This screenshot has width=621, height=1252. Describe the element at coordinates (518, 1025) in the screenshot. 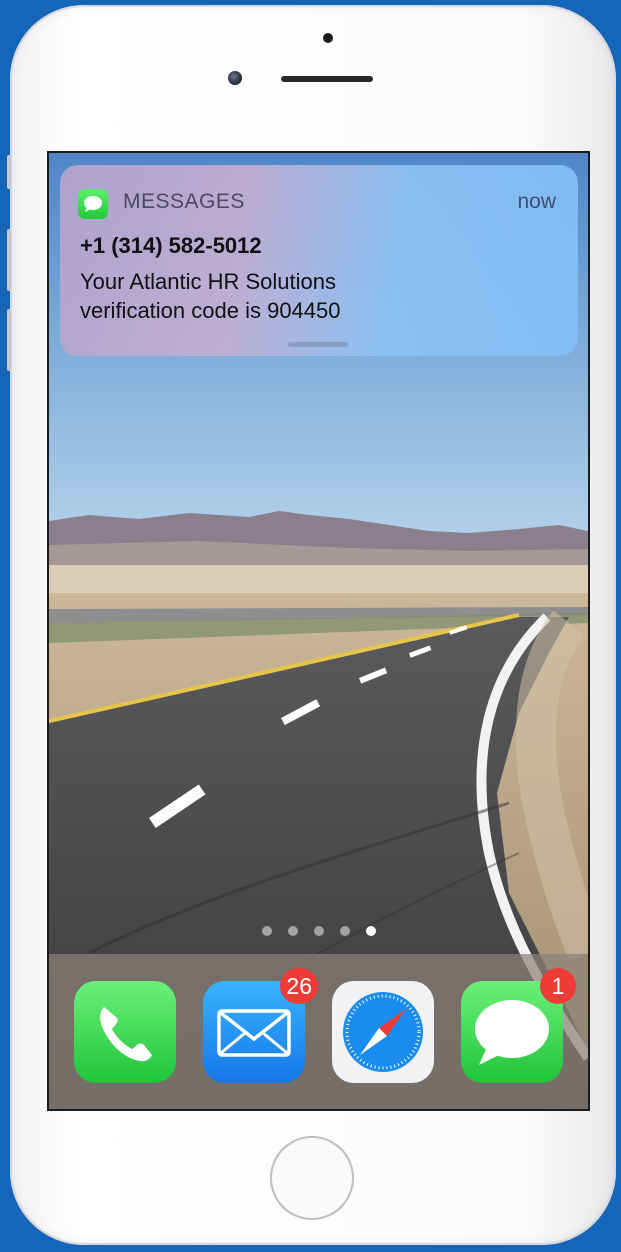

I see `messages-app: 1` at that location.